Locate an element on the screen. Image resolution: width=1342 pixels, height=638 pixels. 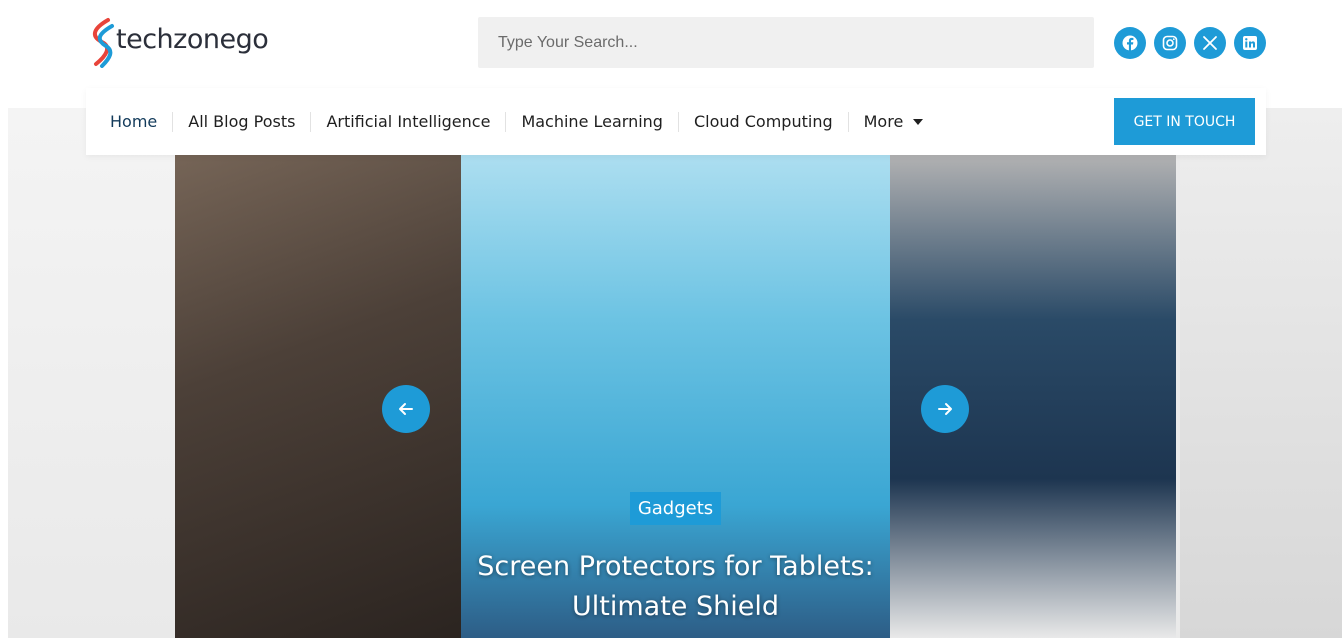
linkedin-icon is located at coordinates (1250, 43).